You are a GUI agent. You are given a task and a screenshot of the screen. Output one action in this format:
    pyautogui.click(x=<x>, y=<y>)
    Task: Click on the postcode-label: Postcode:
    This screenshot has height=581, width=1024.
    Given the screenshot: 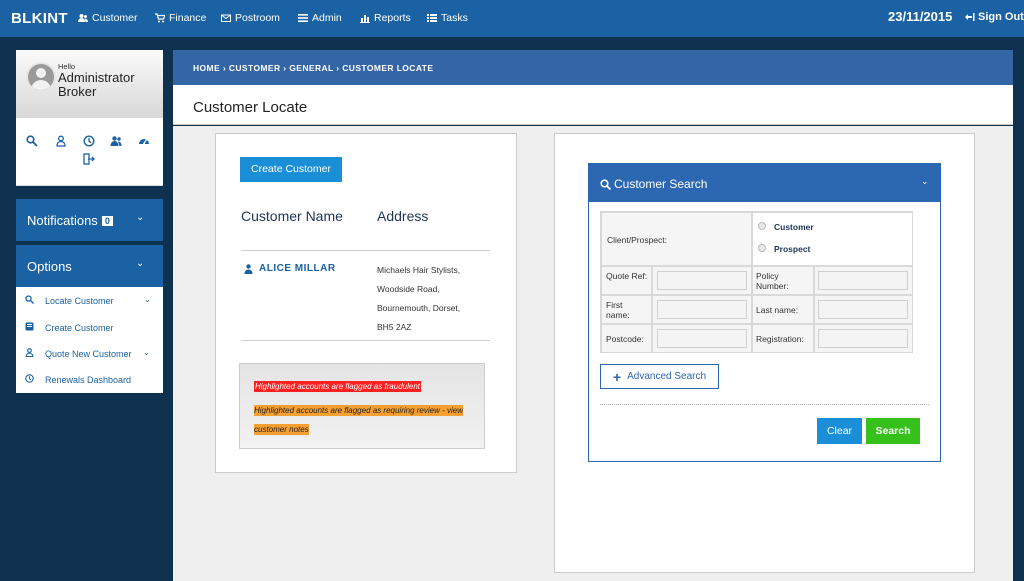 What is the action you would take?
    pyautogui.click(x=625, y=339)
    